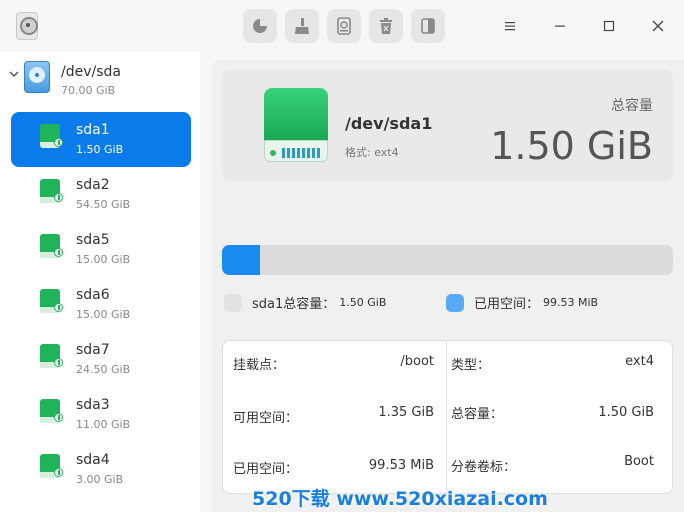 The height and width of the screenshot is (512, 684). Describe the element at coordinates (571, 302) in the screenshot. I see `legend-used-value: 99.53 MiB` at that location.